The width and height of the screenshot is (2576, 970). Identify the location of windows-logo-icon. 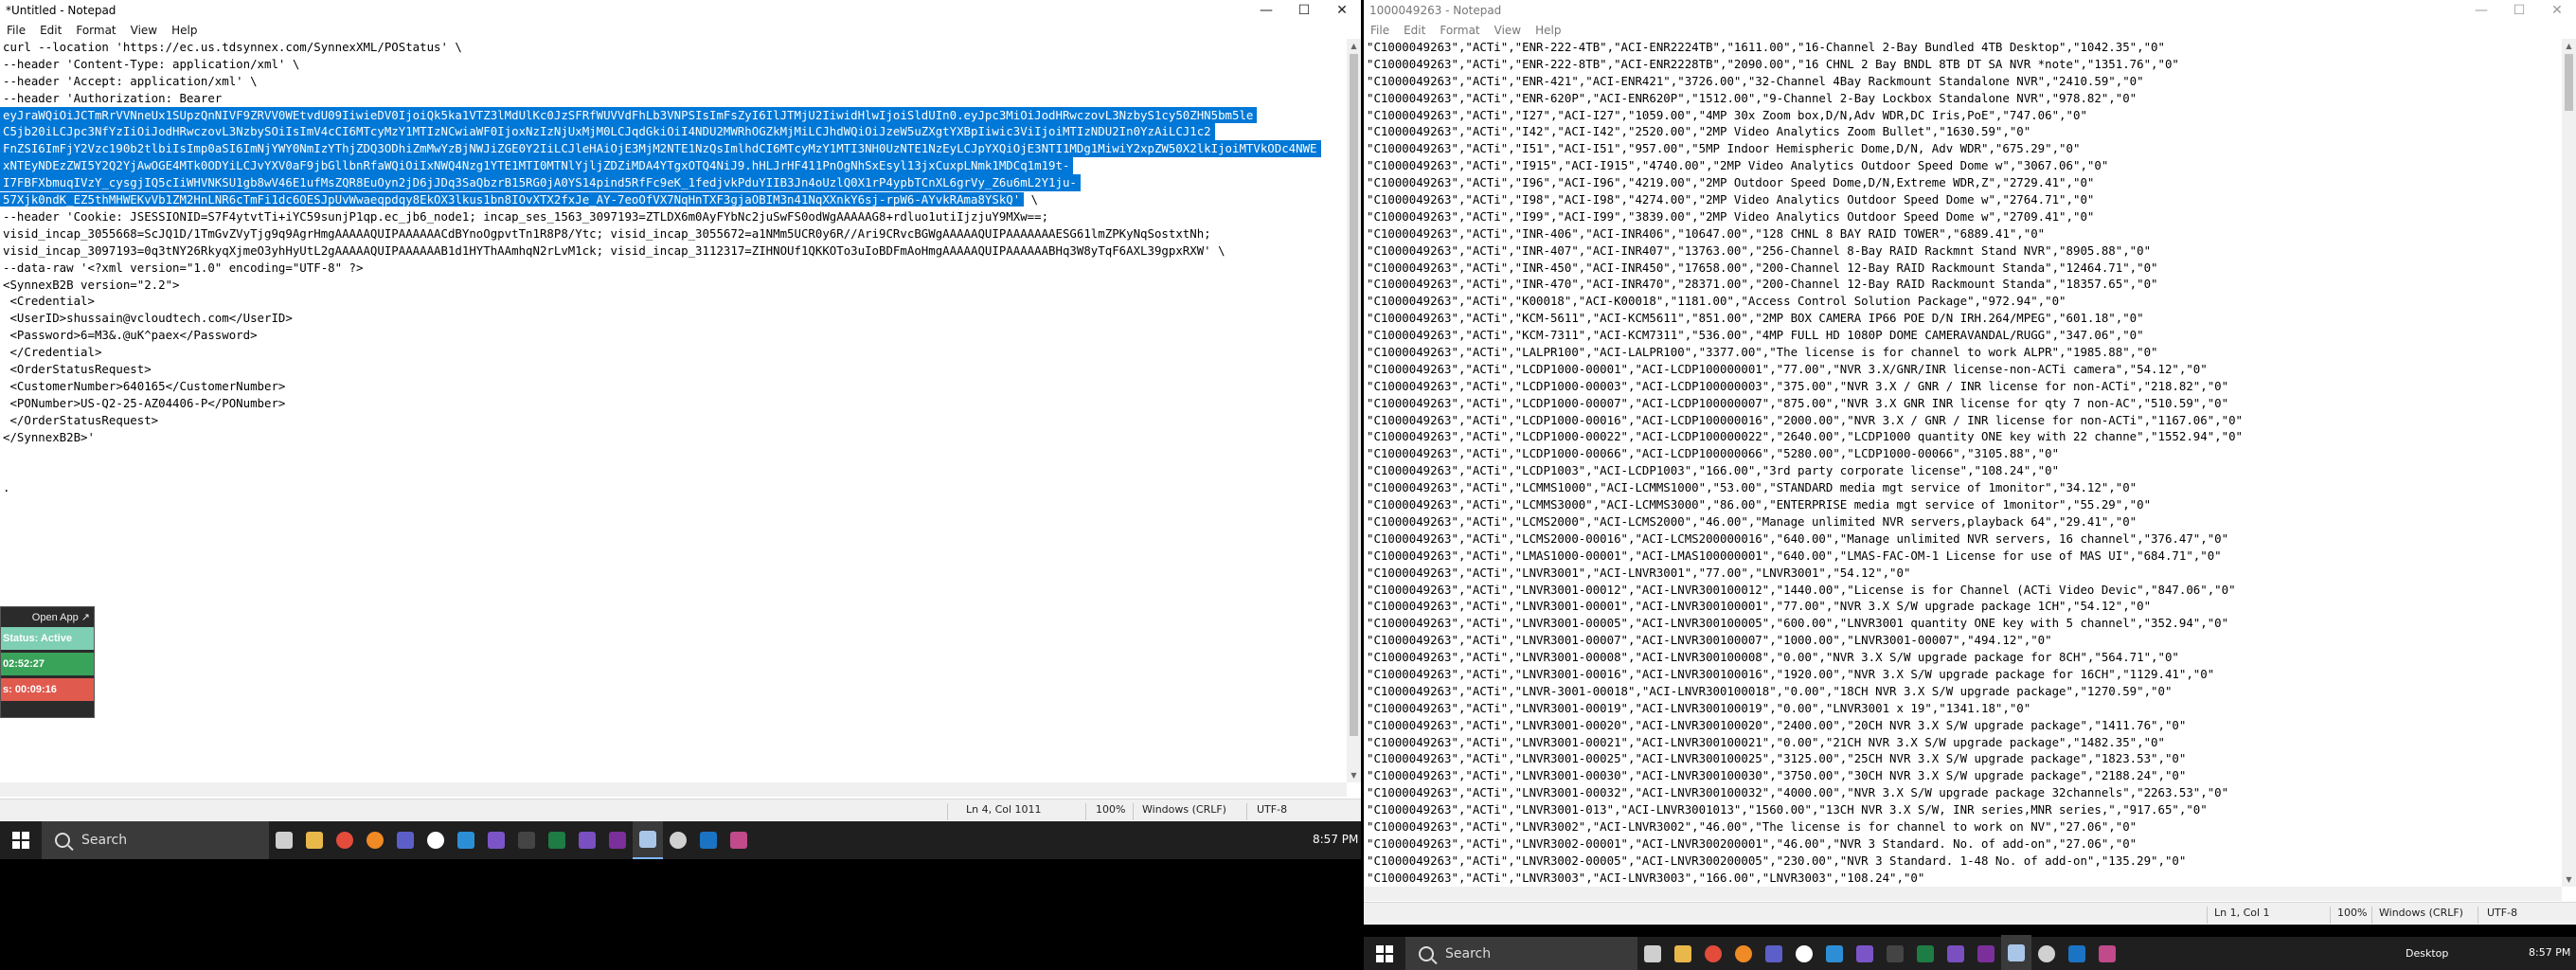
(1384, 953).